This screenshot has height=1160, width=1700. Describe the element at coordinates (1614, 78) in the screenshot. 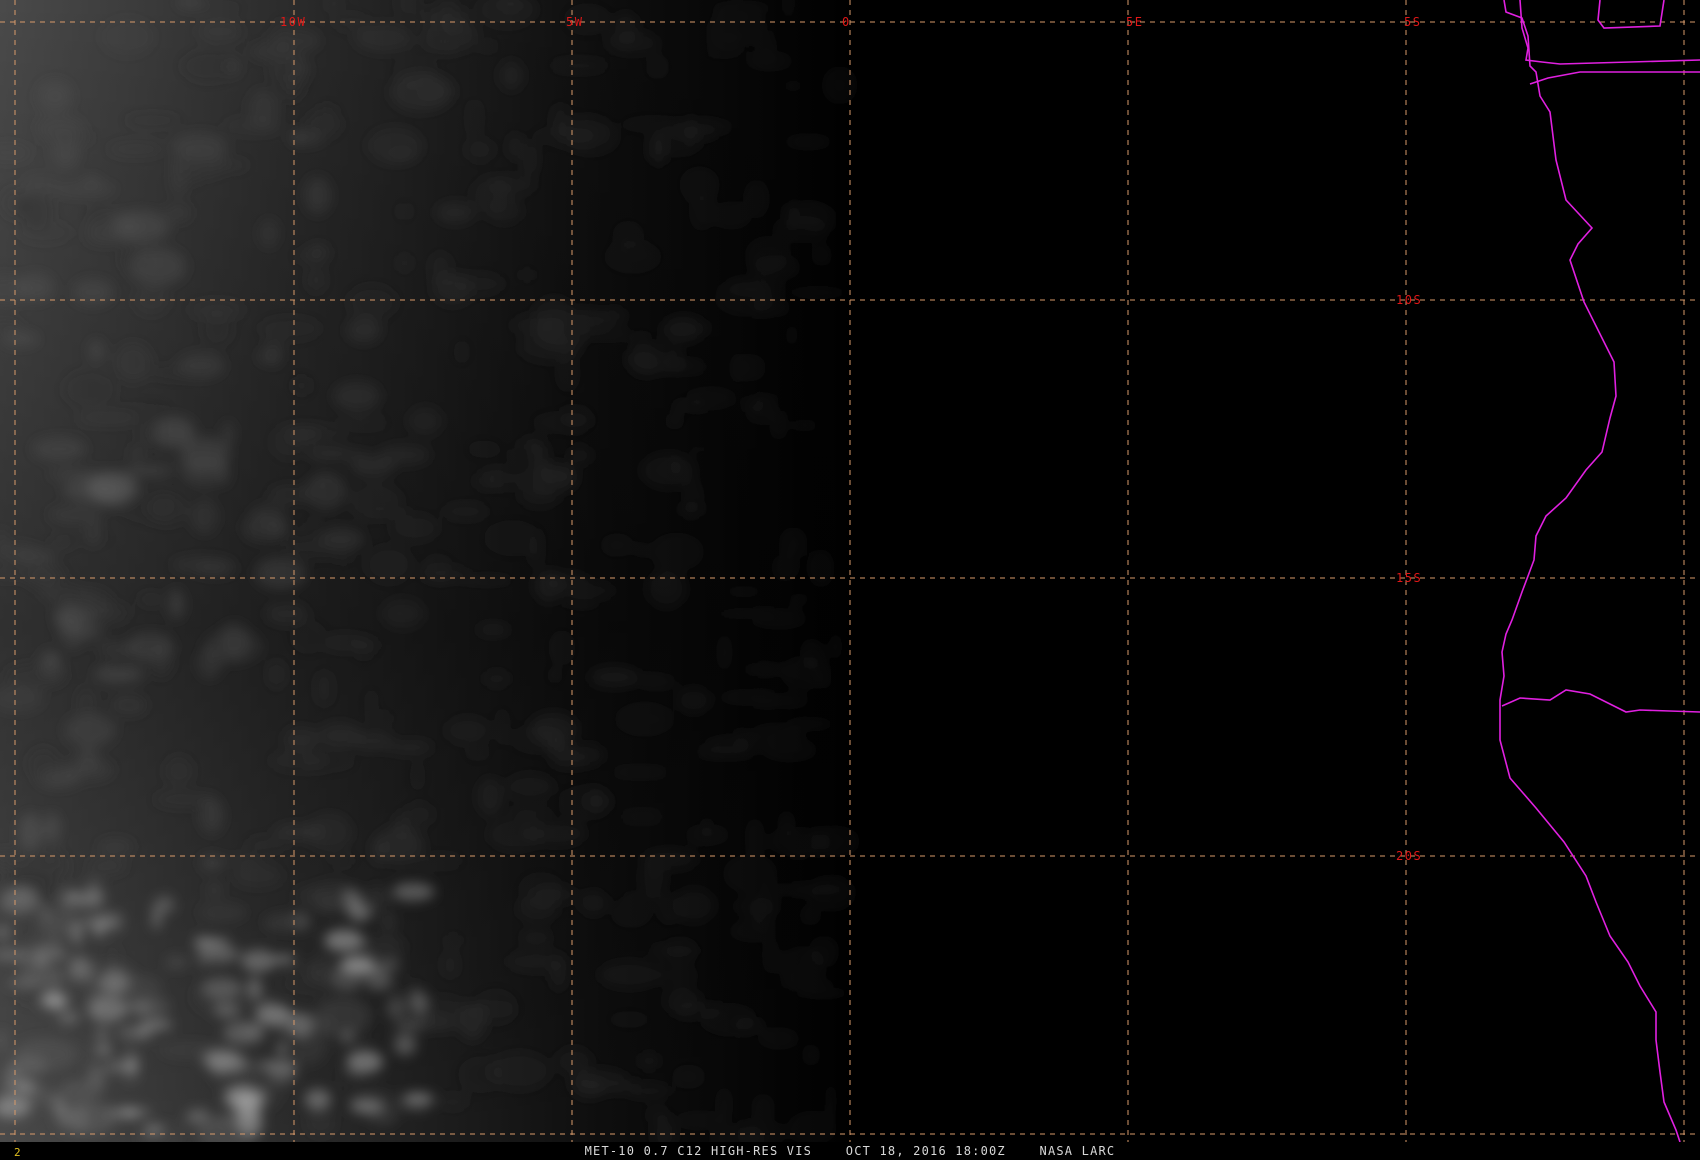

I see `country-border-upper` at that location.